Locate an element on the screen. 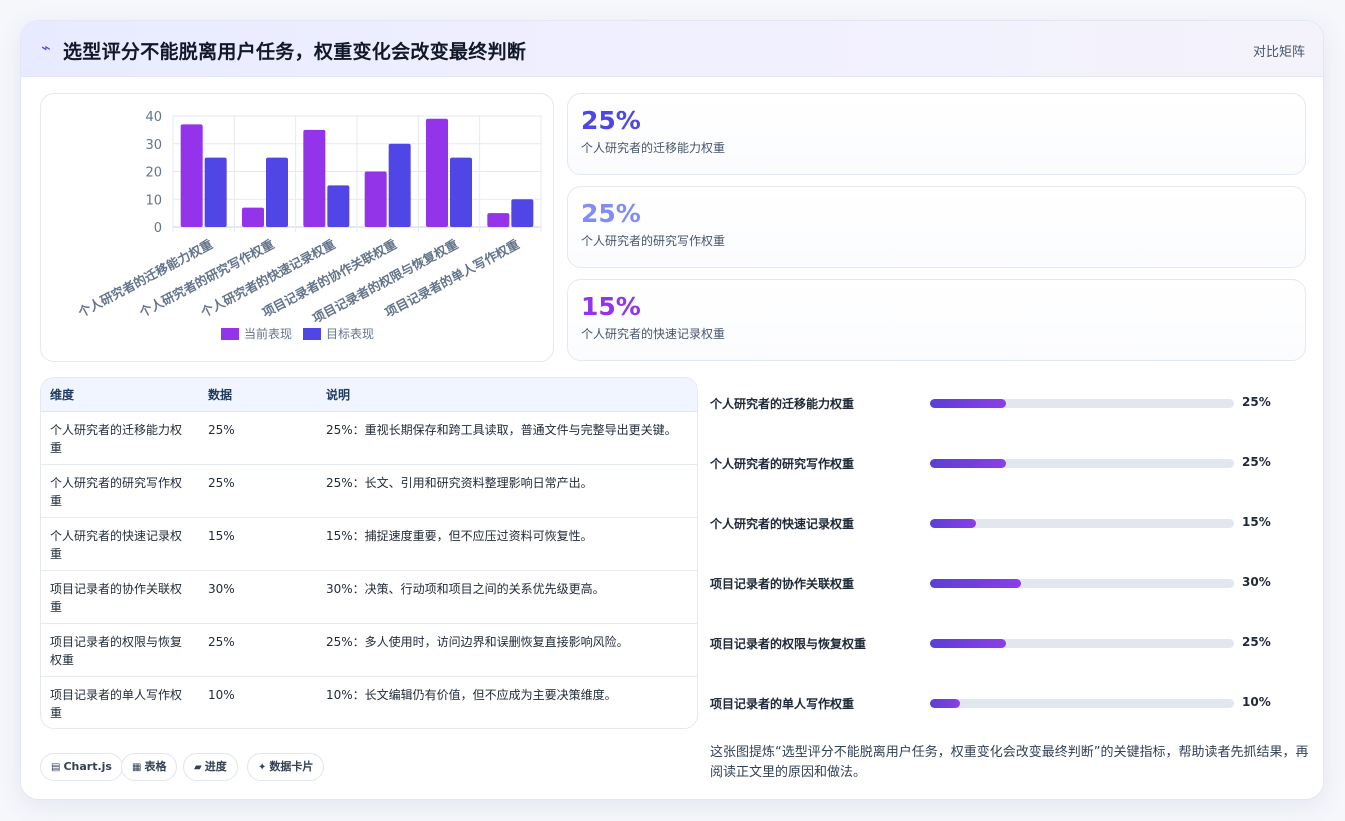  chip-table: ▦ 表格 is located at coordinates (149, 767).